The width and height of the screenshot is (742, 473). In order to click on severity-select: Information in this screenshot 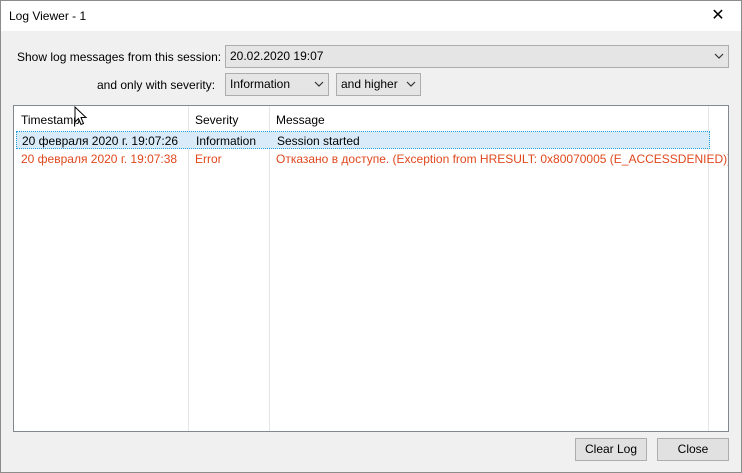, I will do `click(277, 84)`.